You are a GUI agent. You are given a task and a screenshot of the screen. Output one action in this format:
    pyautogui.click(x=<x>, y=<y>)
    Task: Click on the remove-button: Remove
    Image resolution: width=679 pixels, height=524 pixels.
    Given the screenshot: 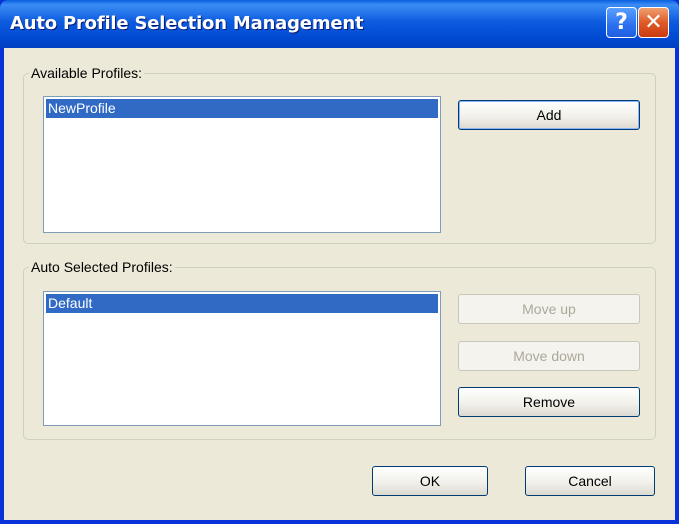 What is the action you would take?
    pyautogui.click(x=549, y=402)
    